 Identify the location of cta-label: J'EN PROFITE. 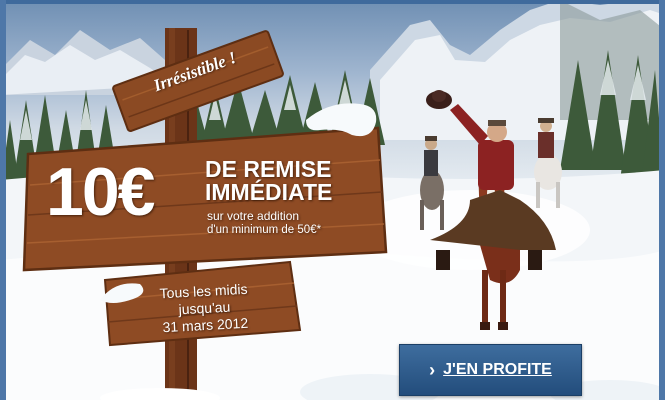
(497, 369).